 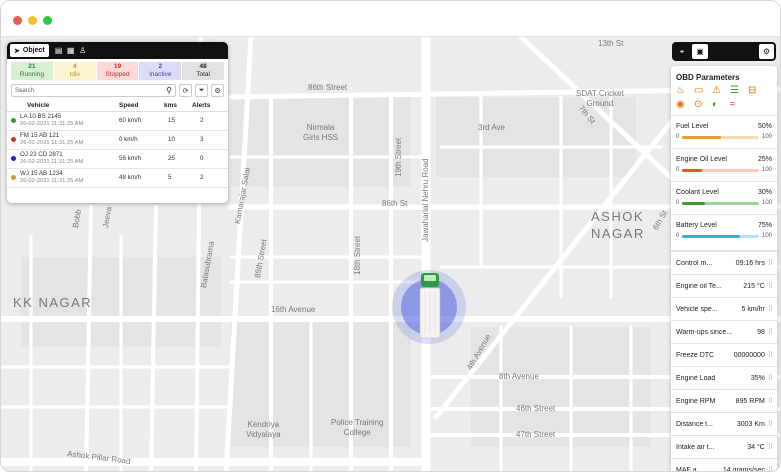 What do you see at coordinates (696, 378) in the screenshot?
I see `param-label: Engine Load` at bounding box center [696, 378].